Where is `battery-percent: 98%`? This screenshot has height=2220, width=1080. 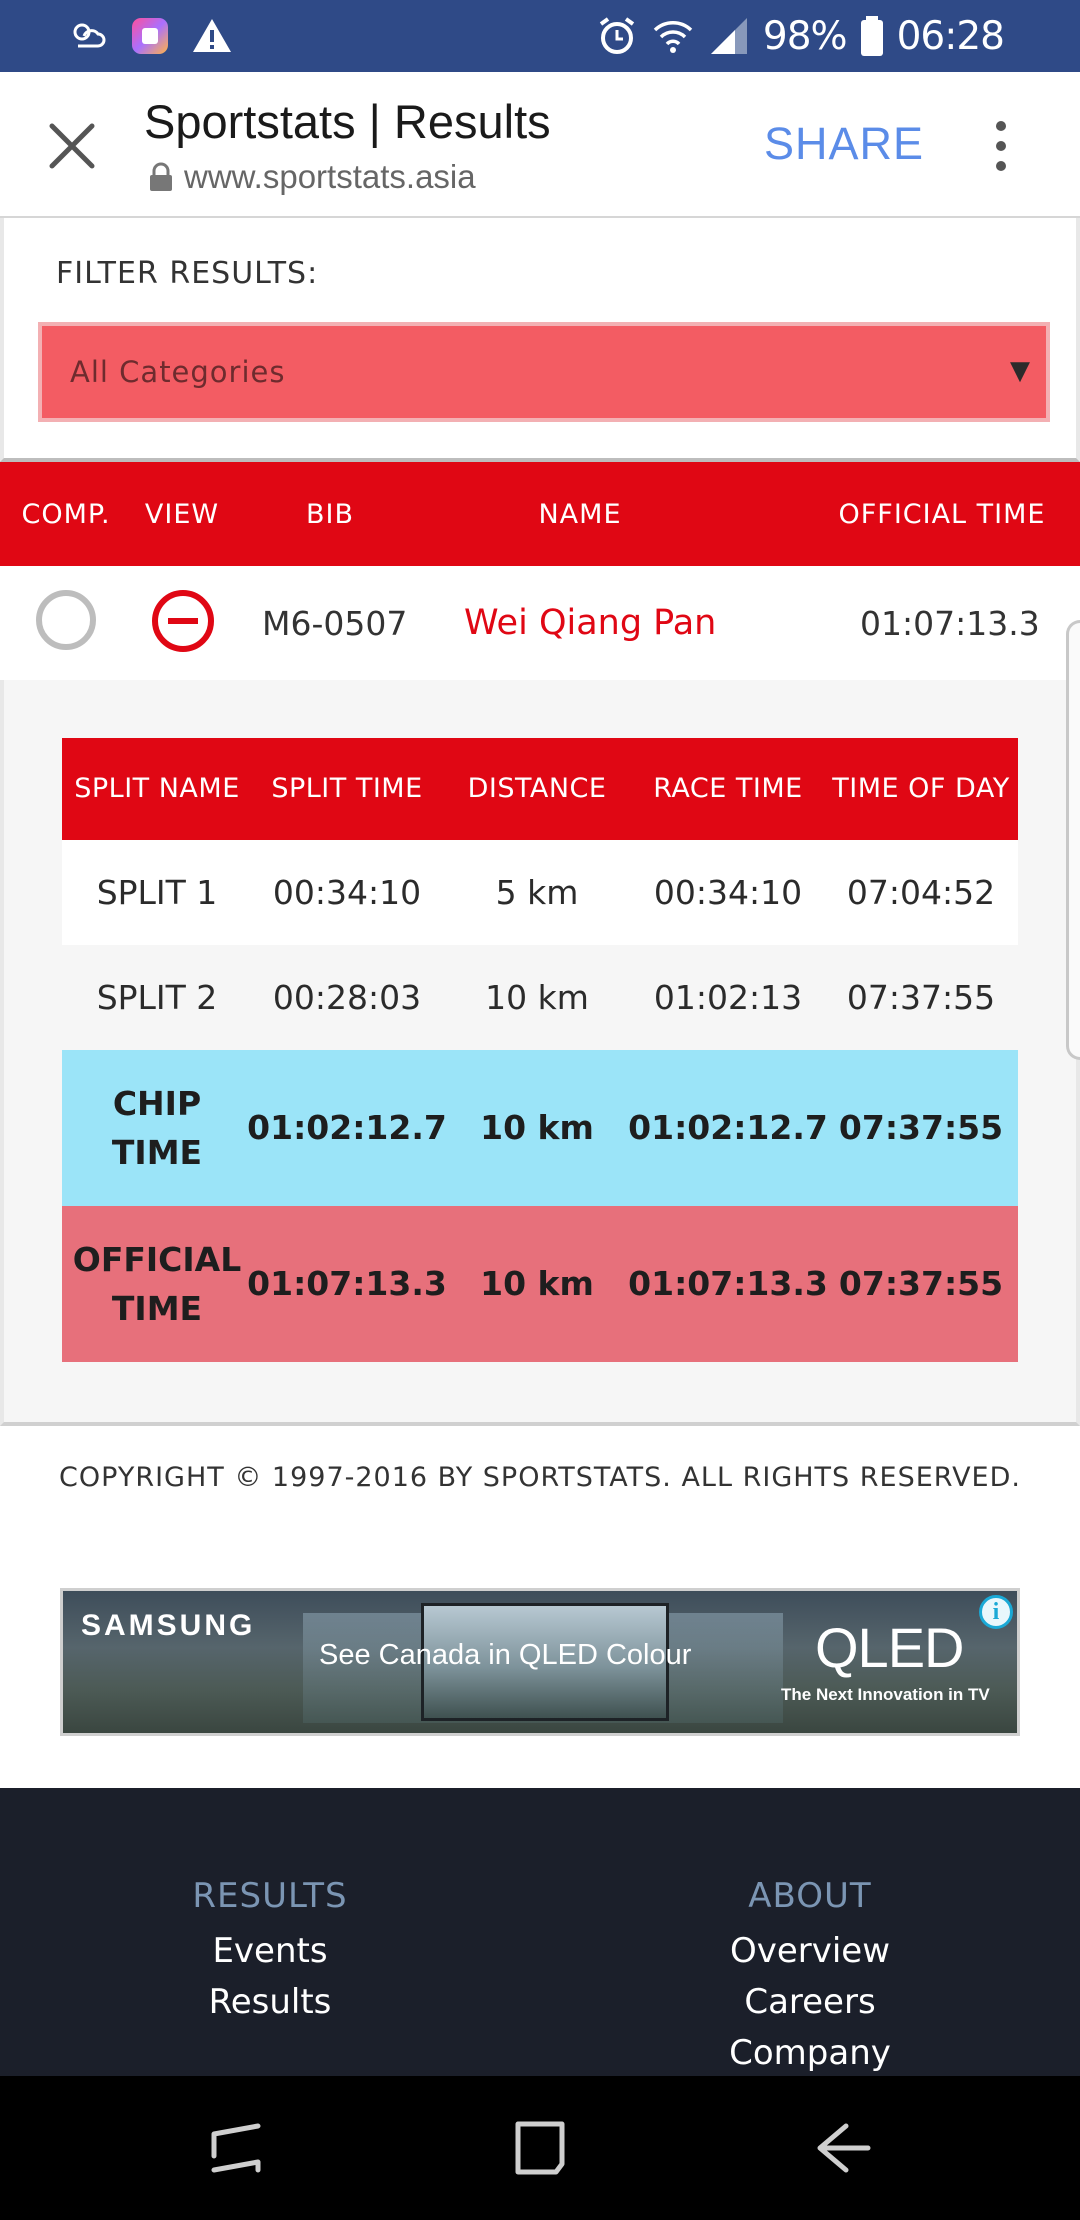 battery-percent: 98% is located at coordinates (805, 36).